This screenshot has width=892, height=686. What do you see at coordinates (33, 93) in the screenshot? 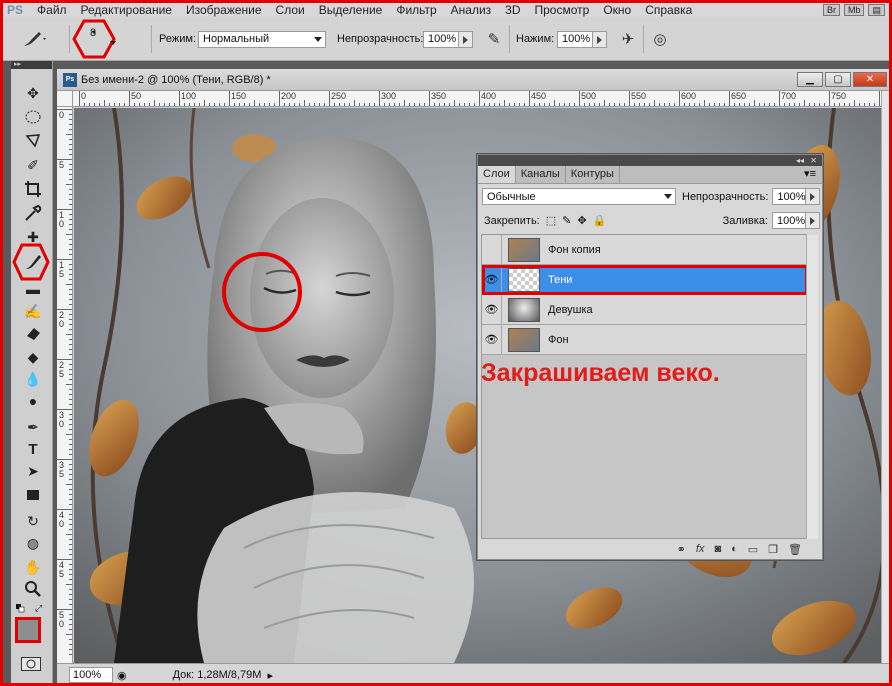
I see `move-tool-icon: ✥` at bounding box center [33, 93].